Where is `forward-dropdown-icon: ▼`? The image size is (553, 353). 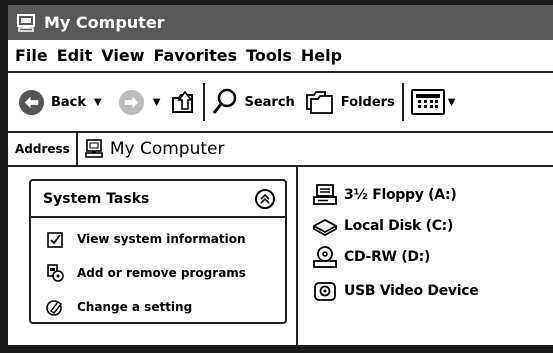 forward-dropdown-icon: ▼ is located at coordinates (157, 102).